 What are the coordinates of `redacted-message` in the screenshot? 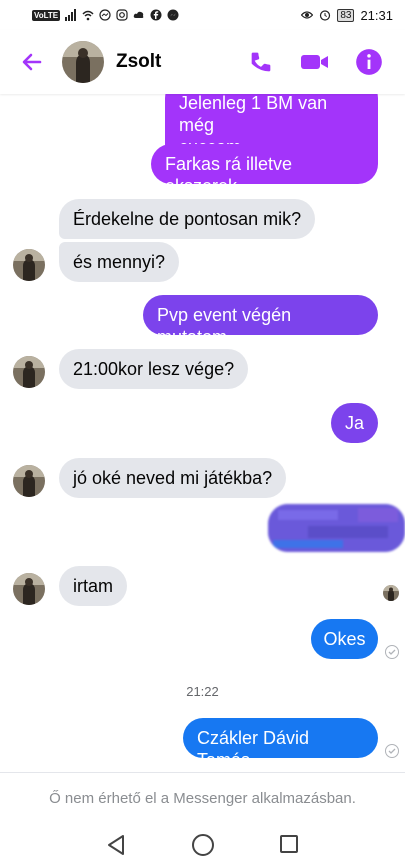 It's located at (336, 528).